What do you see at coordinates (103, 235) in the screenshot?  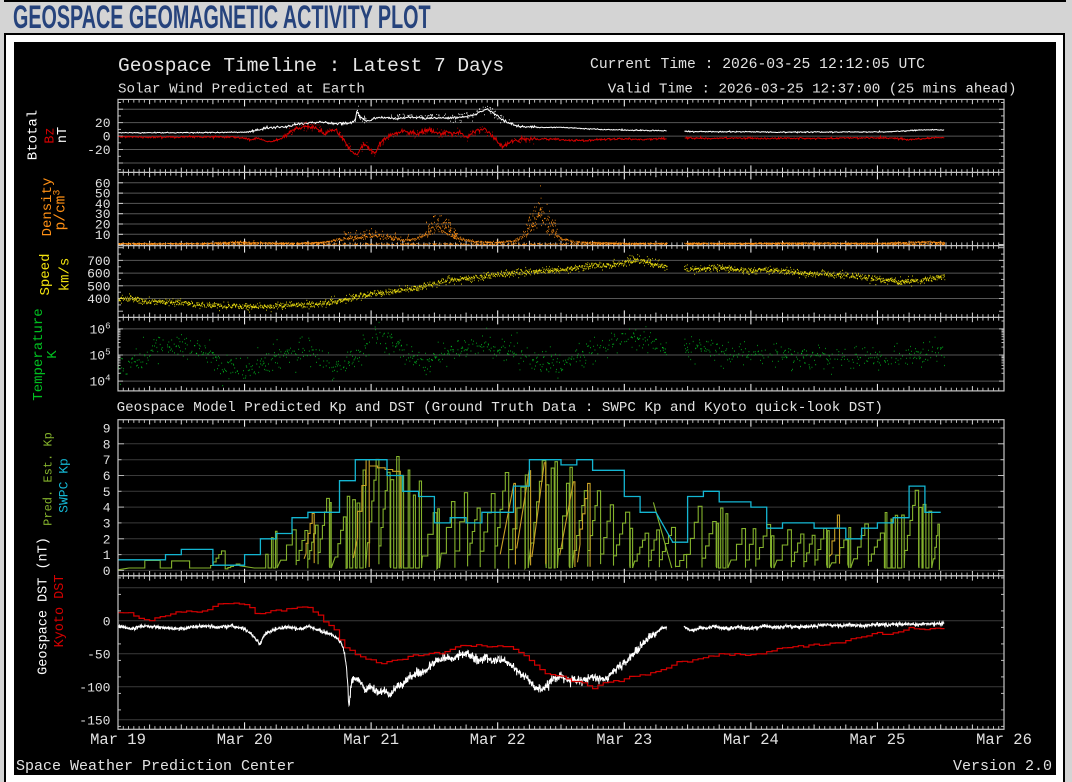 I see `svg-text: 10` at bounding box center [103, 235].